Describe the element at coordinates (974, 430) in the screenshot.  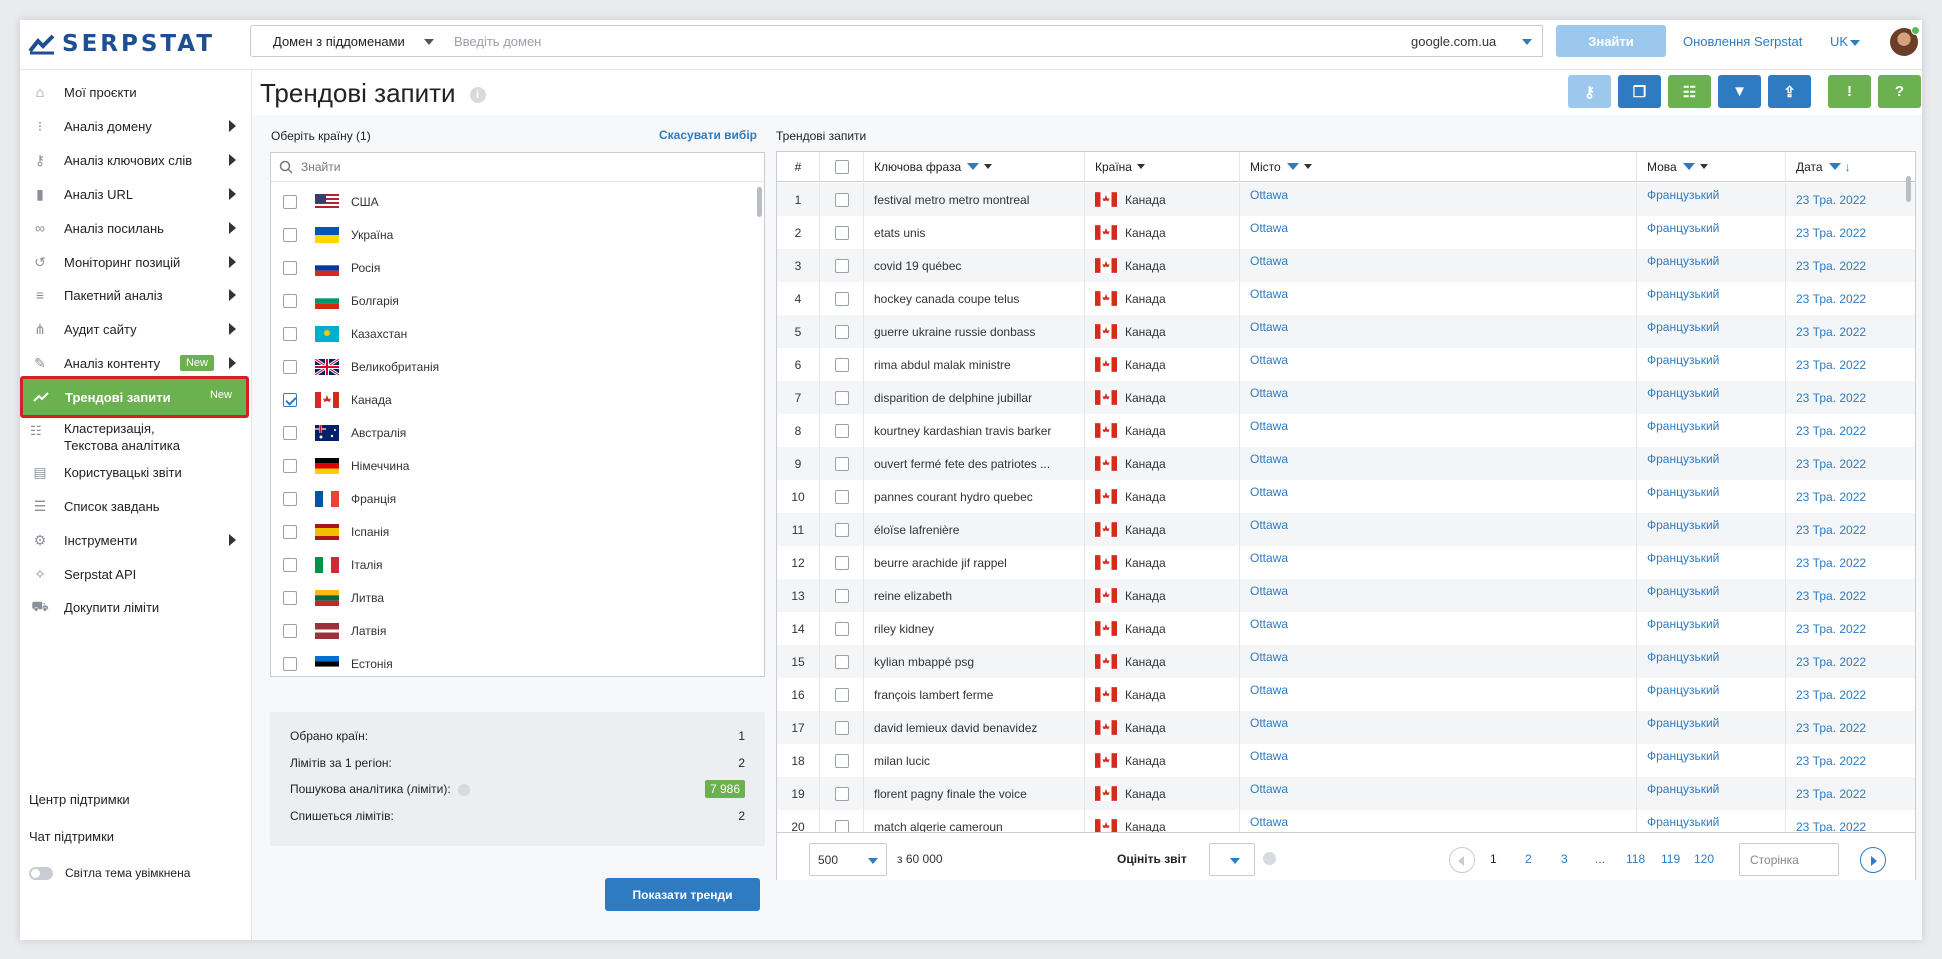
I see `cell-keyword: kourtney kardashian travis barker` at that location.